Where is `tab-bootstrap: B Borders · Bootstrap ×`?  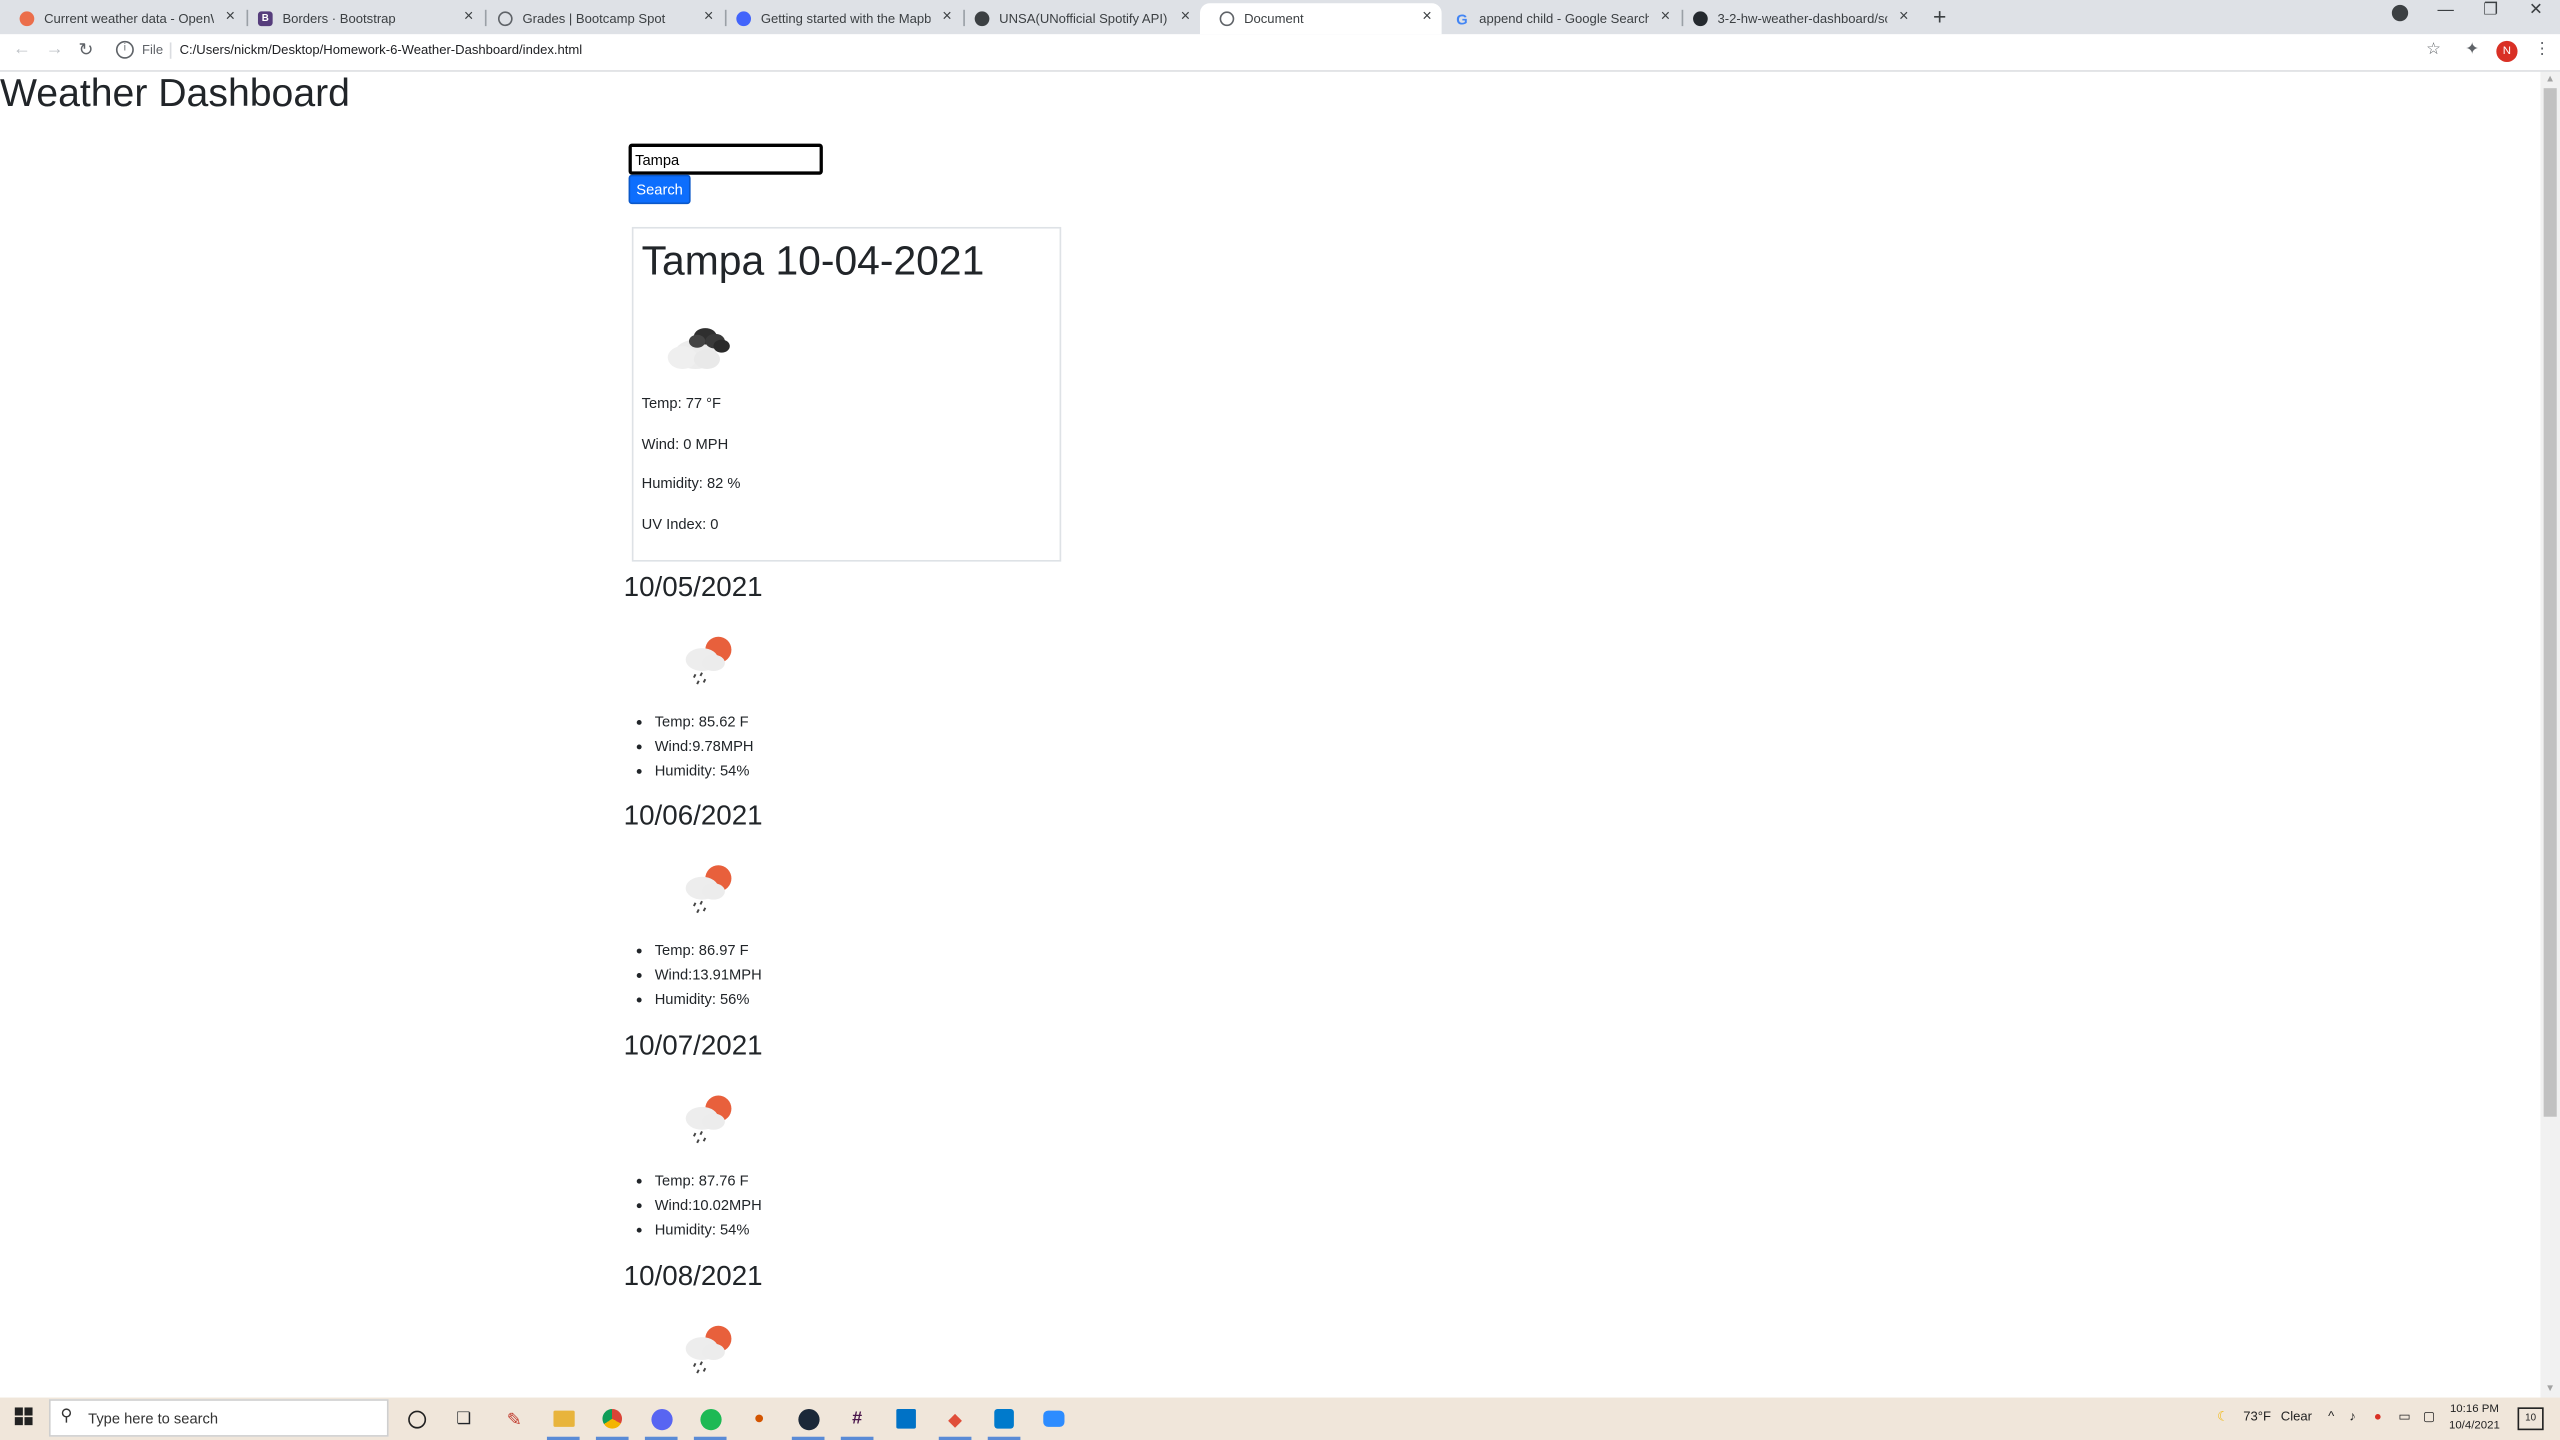 tab-bootstrap: B Borders · Bootstrap × is located at coordinates (360, 18).